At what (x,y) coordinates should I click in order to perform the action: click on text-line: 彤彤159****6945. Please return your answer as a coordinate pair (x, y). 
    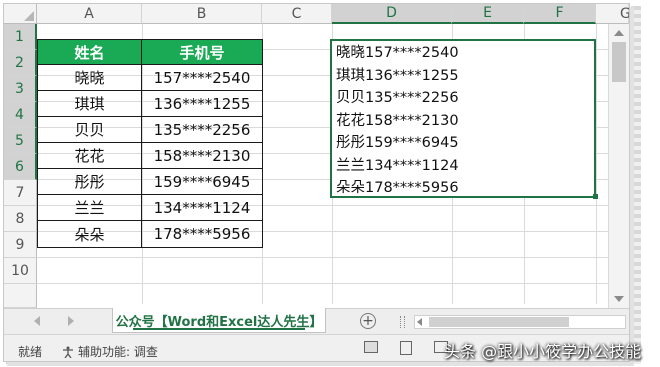
    Looking at the image, I should click on (397, 143).